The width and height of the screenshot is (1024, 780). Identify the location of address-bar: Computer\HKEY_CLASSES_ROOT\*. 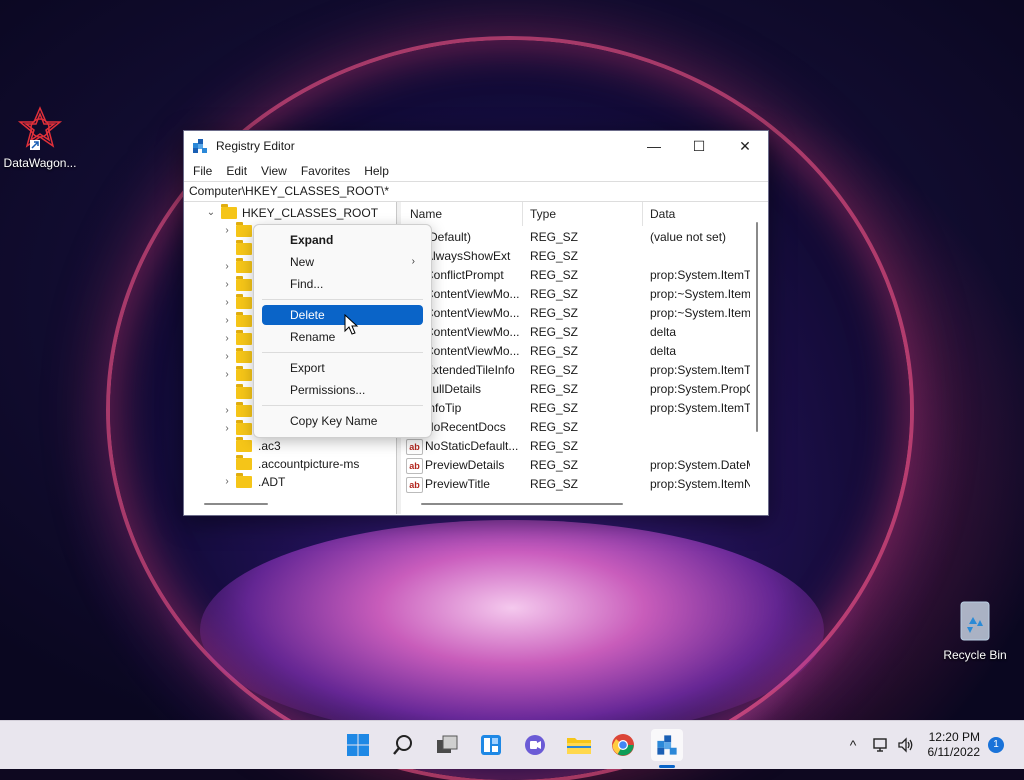
(476, 191).